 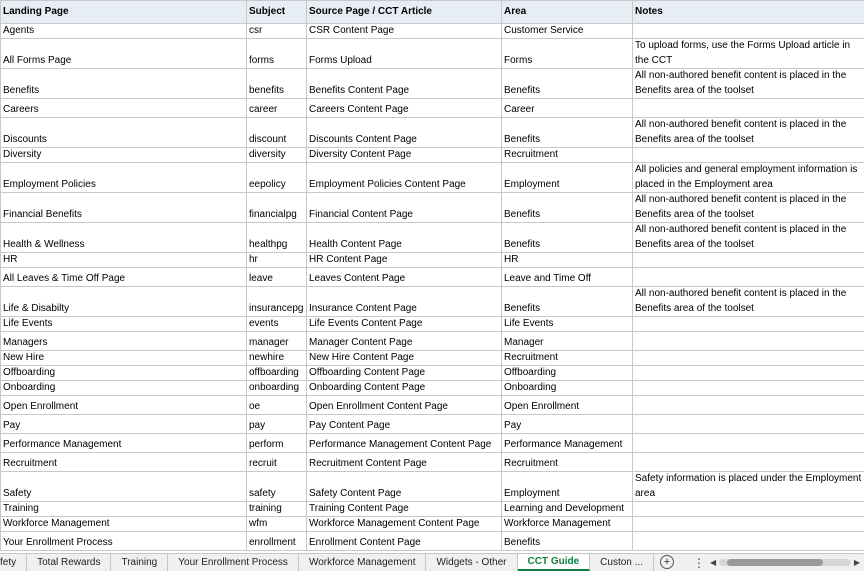 I want to click on scrollbar-track, so click(x=785, y=562).